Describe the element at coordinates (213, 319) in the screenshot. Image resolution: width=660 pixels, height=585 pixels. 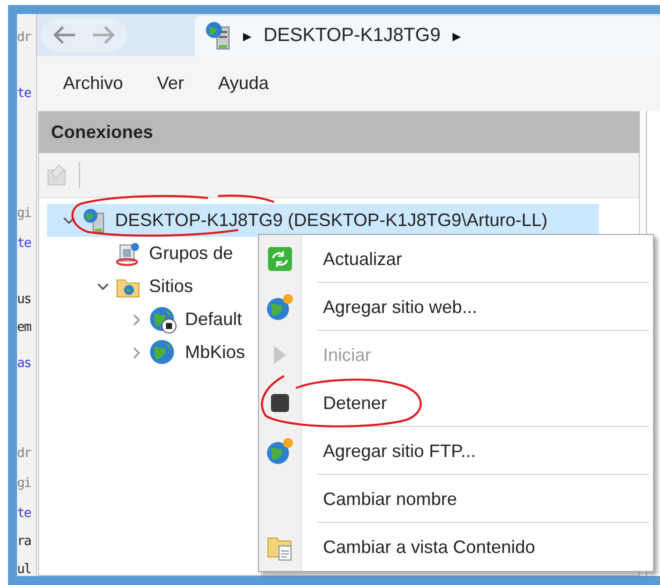
I see `tree-label: Default` at that location.